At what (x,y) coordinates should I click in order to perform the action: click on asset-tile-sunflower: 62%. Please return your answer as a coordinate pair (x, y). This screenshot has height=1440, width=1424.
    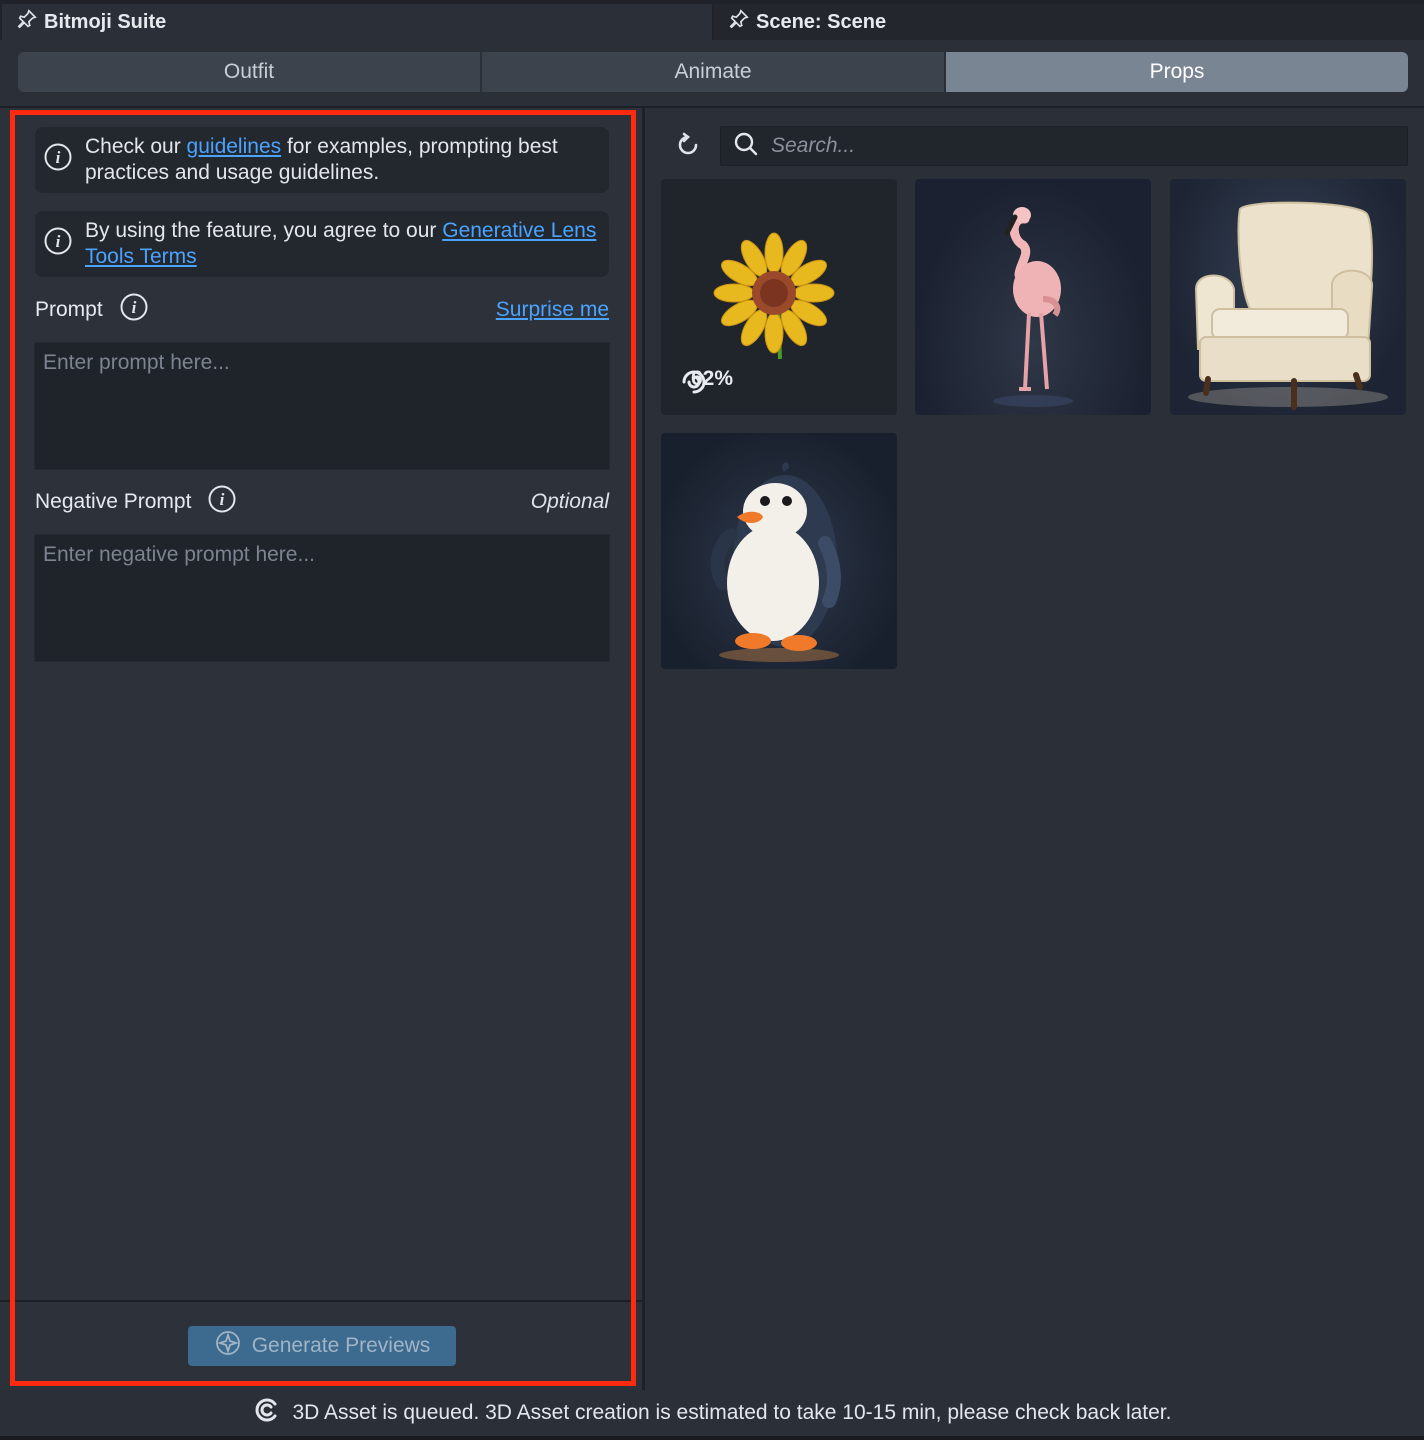
    Looking at the image, I should click on (779, 297).